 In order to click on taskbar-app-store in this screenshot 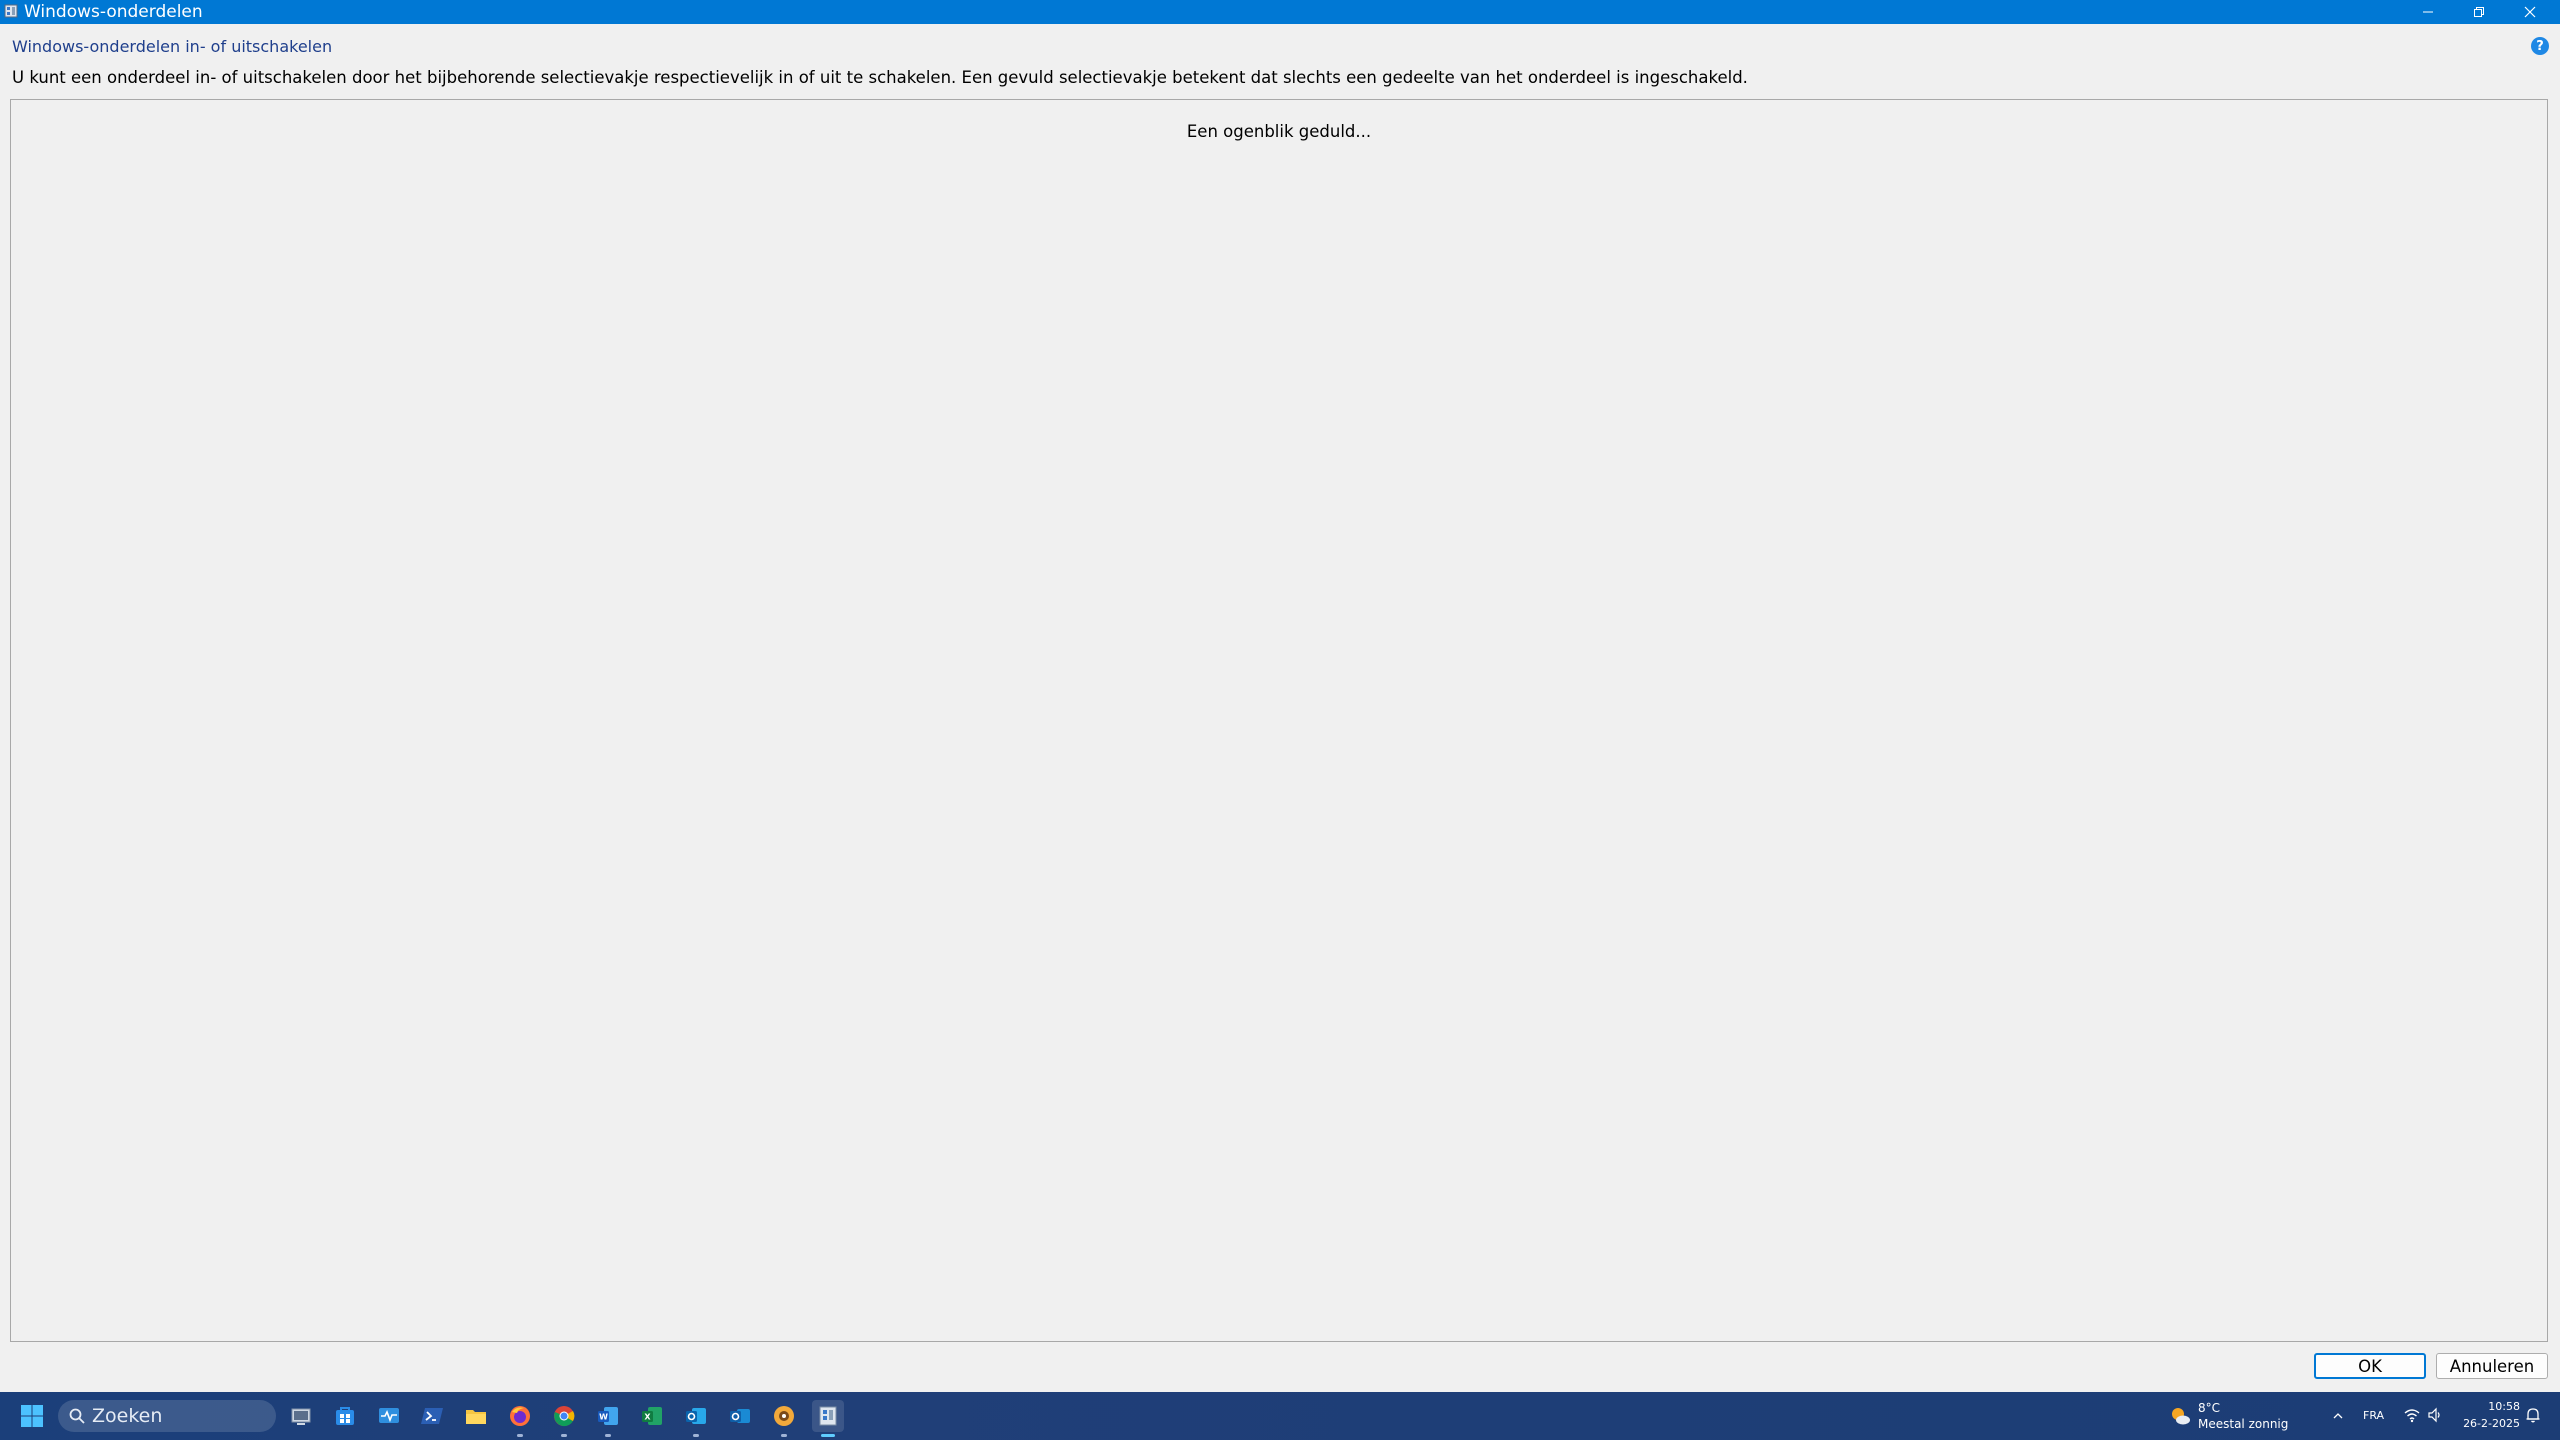, I will do `click(345, 1416)`.